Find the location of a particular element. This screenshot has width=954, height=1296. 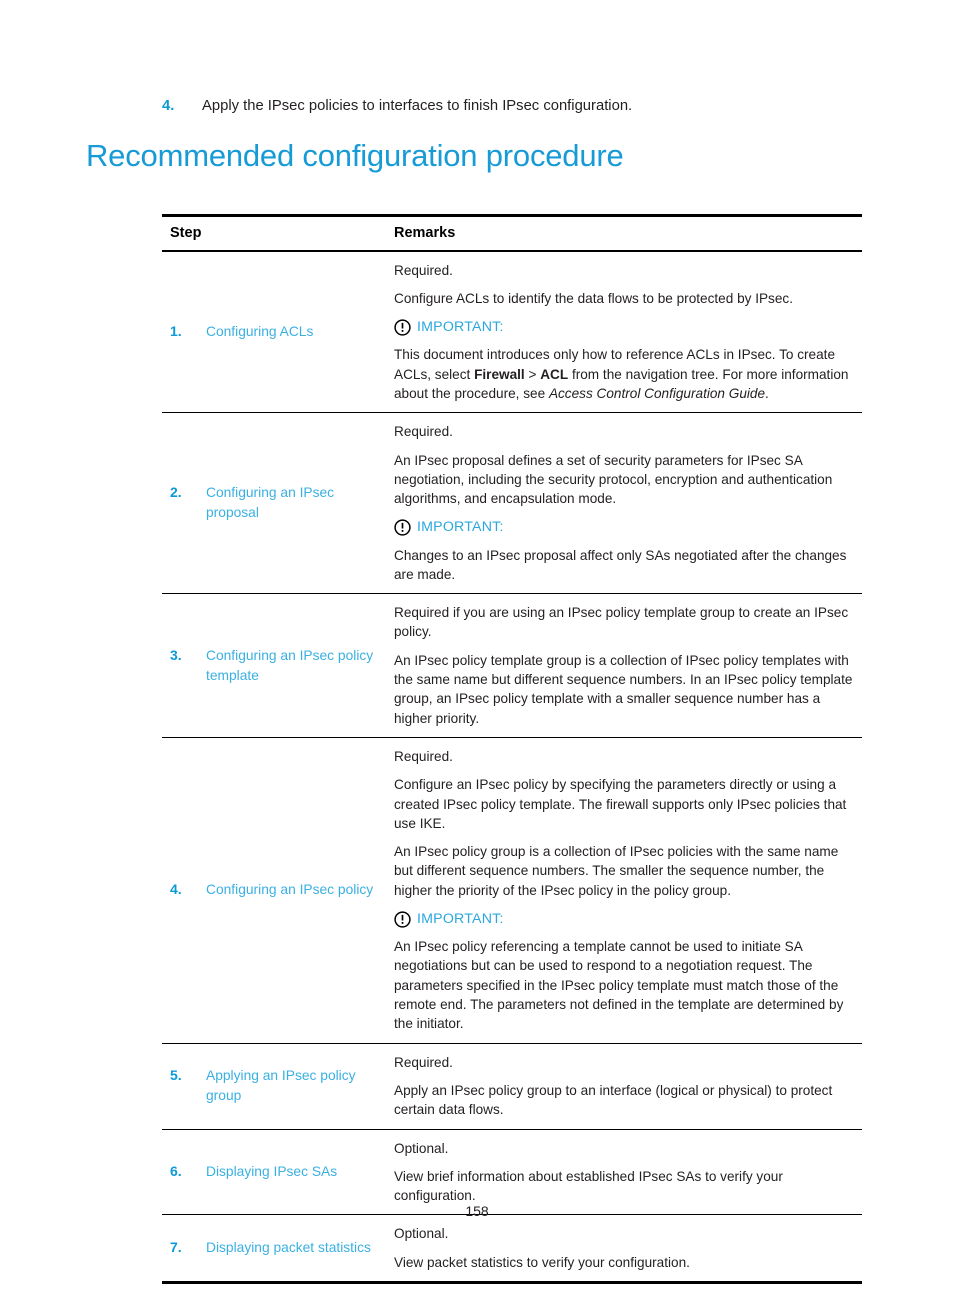

text-run: . is located at coordinates (767, 393).